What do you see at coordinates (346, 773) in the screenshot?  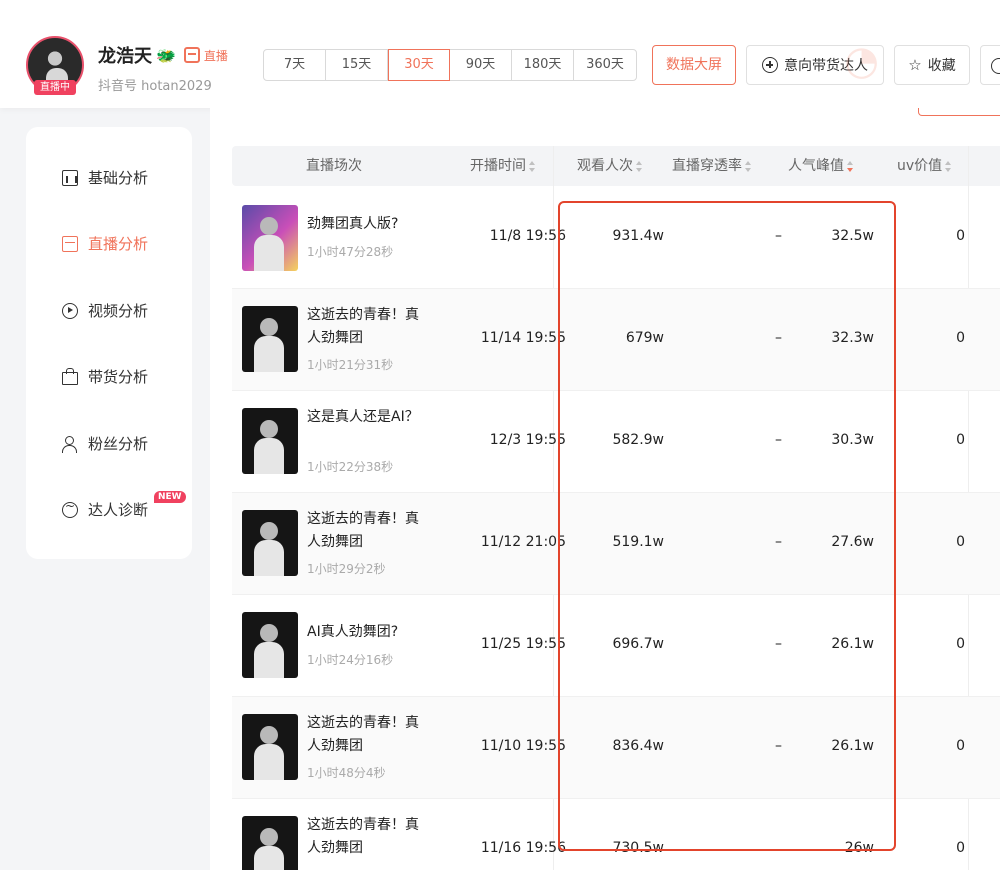 I see `live-duration: 1小时48分4秒` at bounding box center [346, 773].